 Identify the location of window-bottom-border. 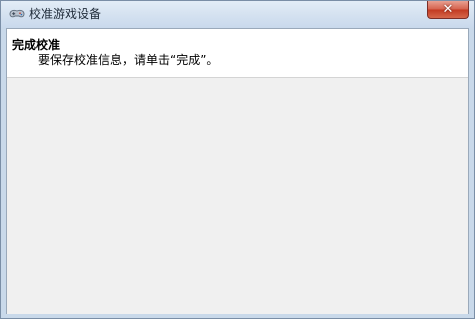
(237, 316).